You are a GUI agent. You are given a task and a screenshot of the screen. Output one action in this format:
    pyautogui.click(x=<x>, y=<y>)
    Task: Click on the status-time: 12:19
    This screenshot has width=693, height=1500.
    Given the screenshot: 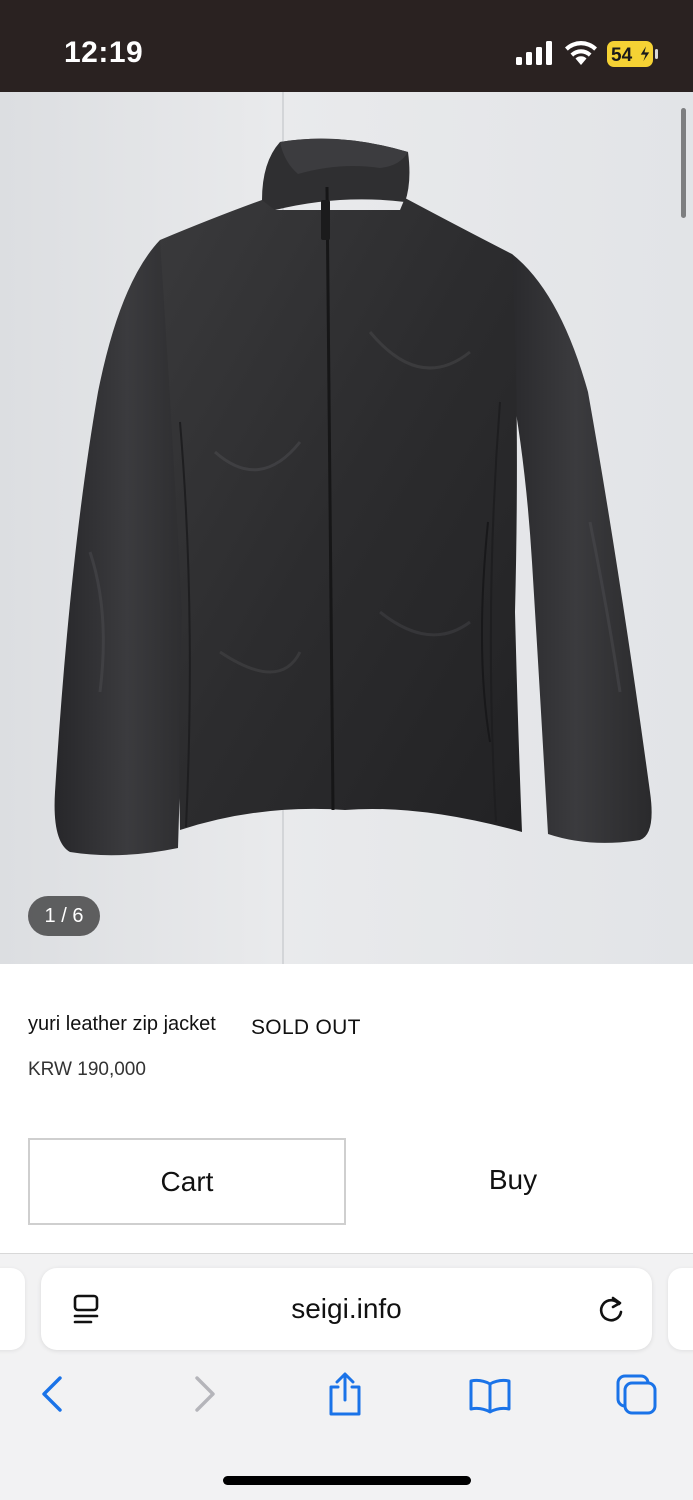 What is the action you would take?
    pyautogui.click(x=104, y=52)
    